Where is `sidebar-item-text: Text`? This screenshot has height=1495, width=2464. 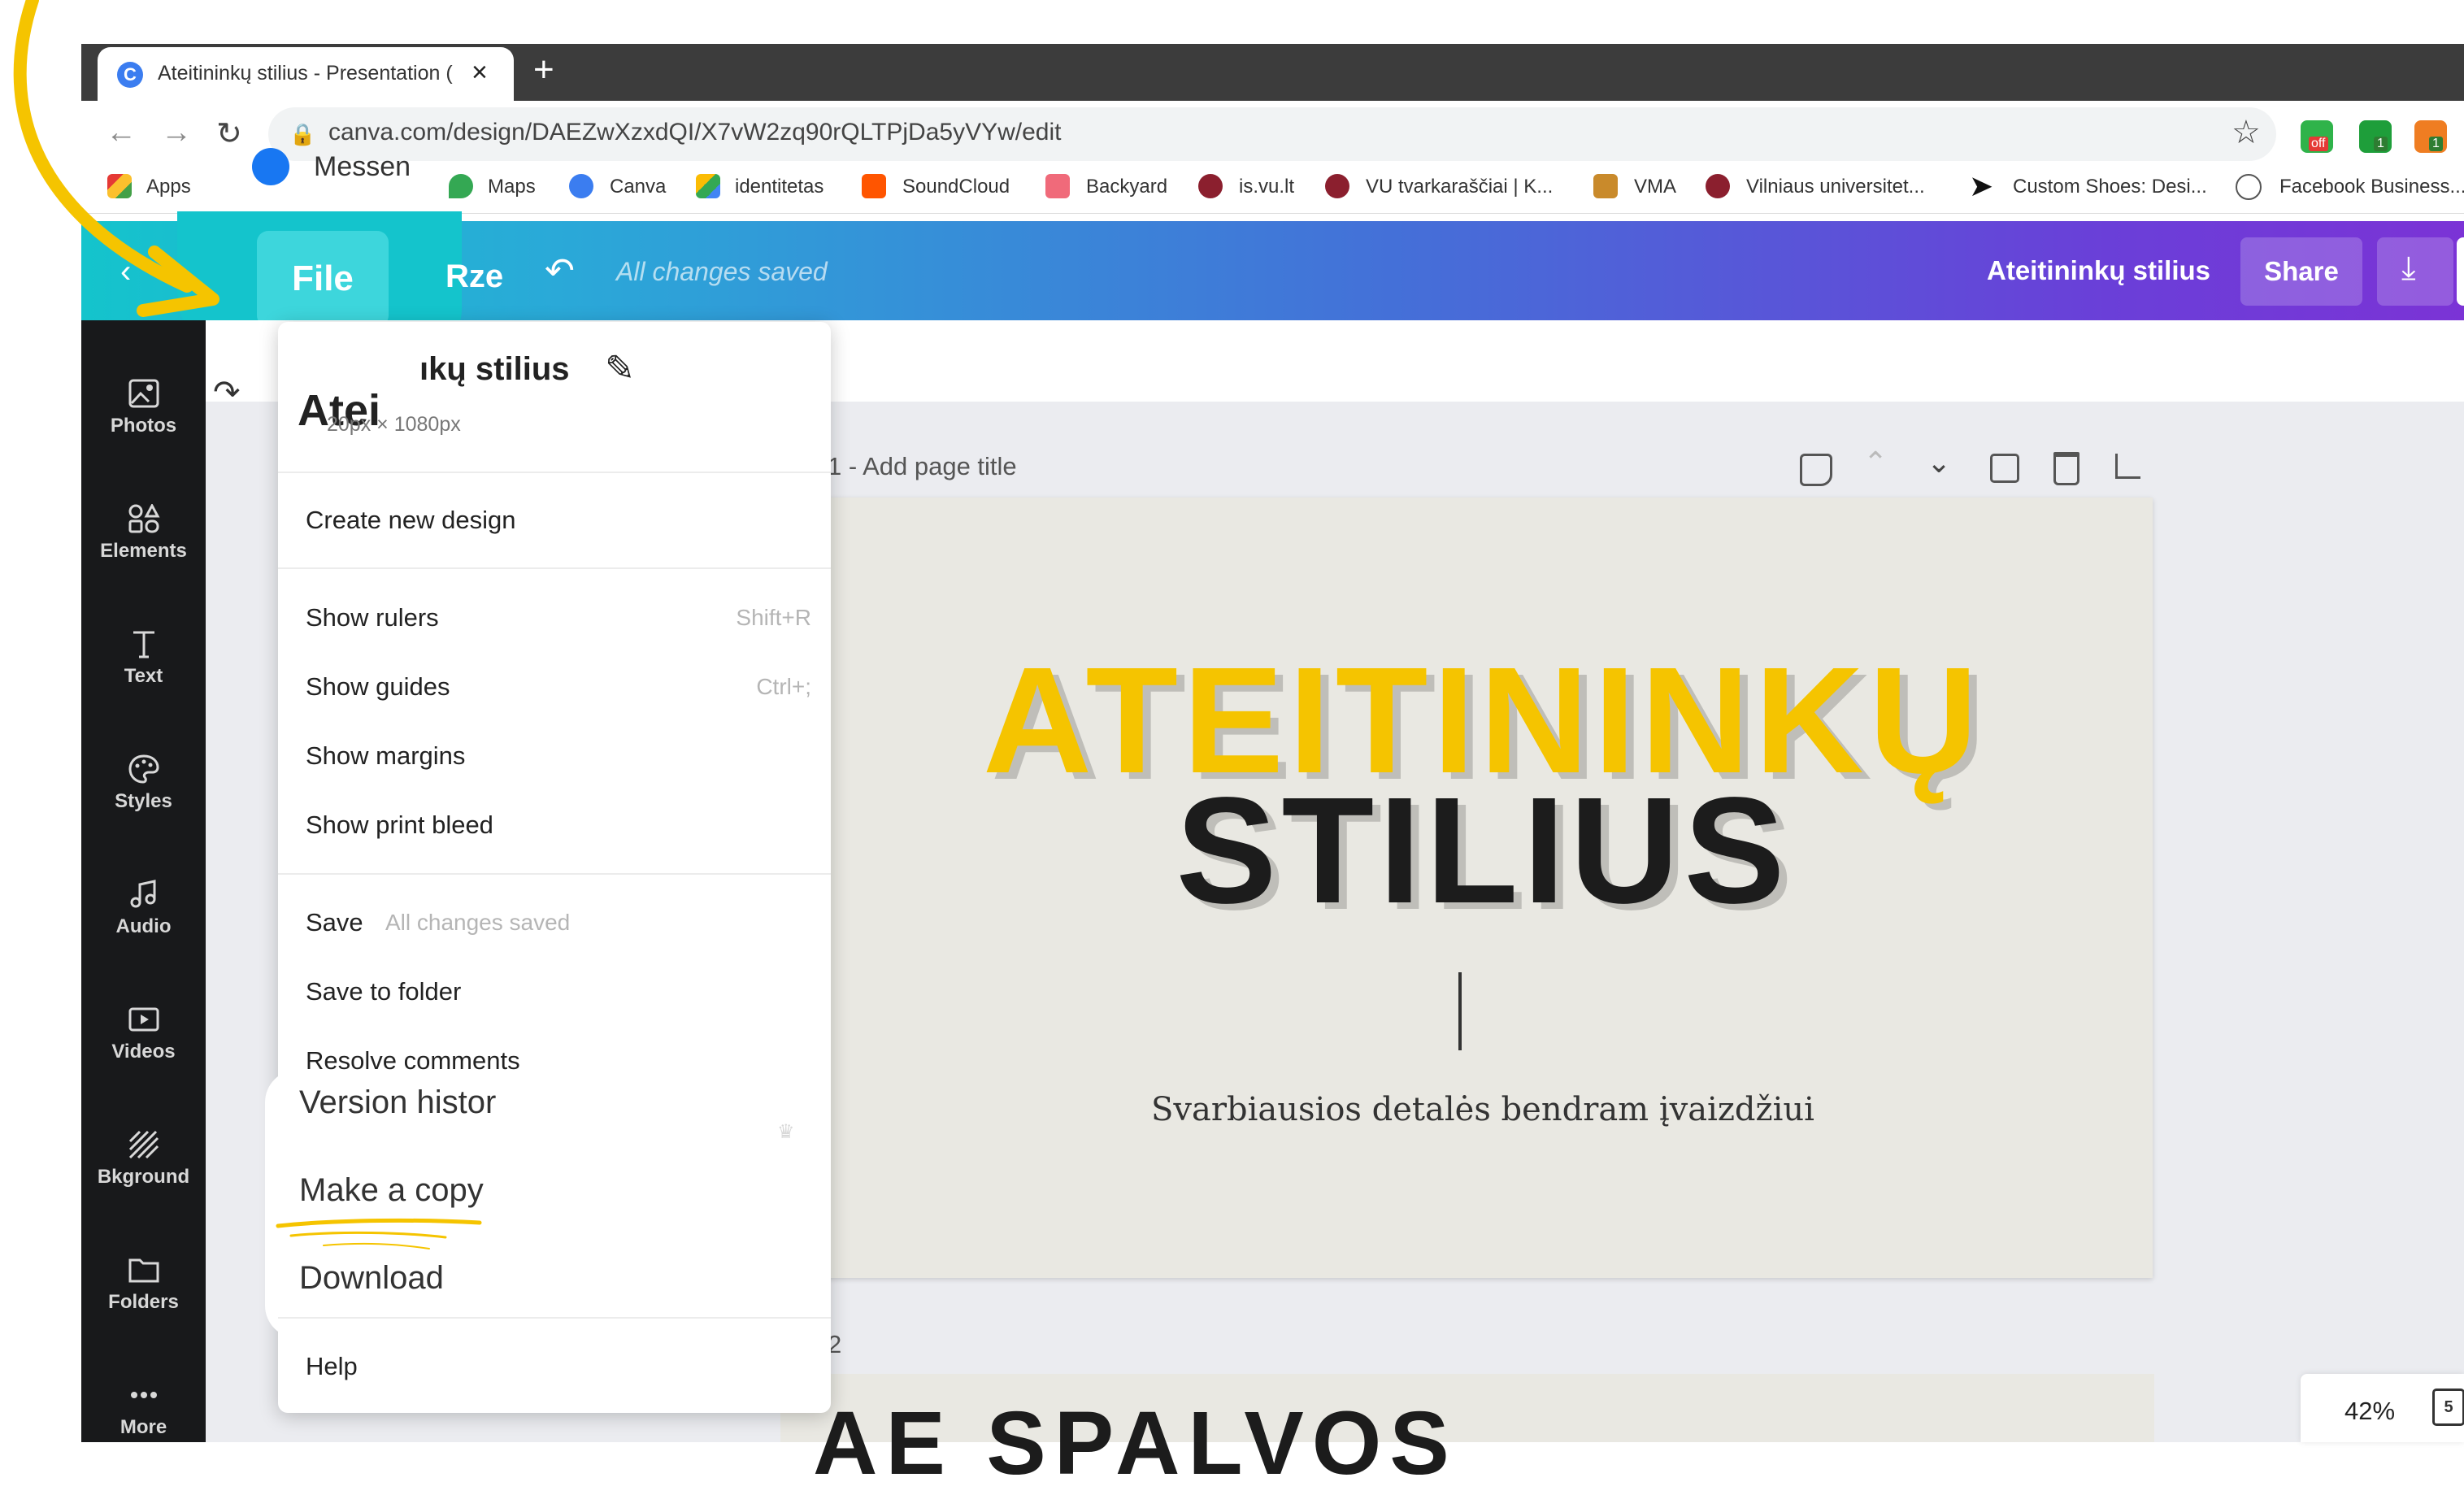
sidebar-item-text: Text is located at coordinates (143, 658).